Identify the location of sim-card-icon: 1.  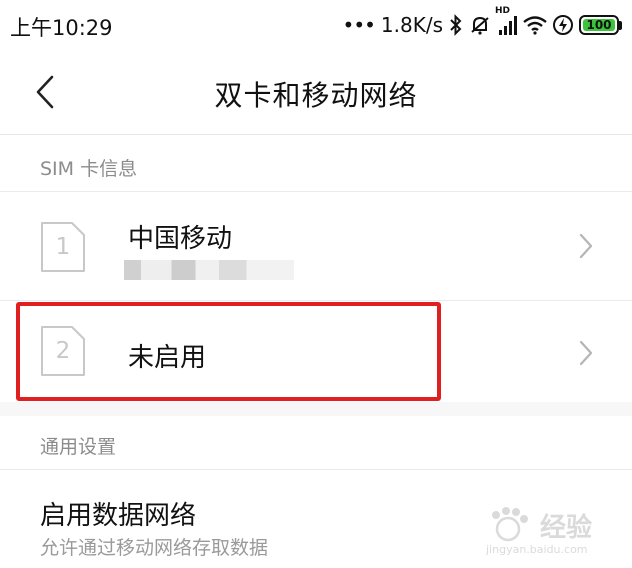
(63, 247).